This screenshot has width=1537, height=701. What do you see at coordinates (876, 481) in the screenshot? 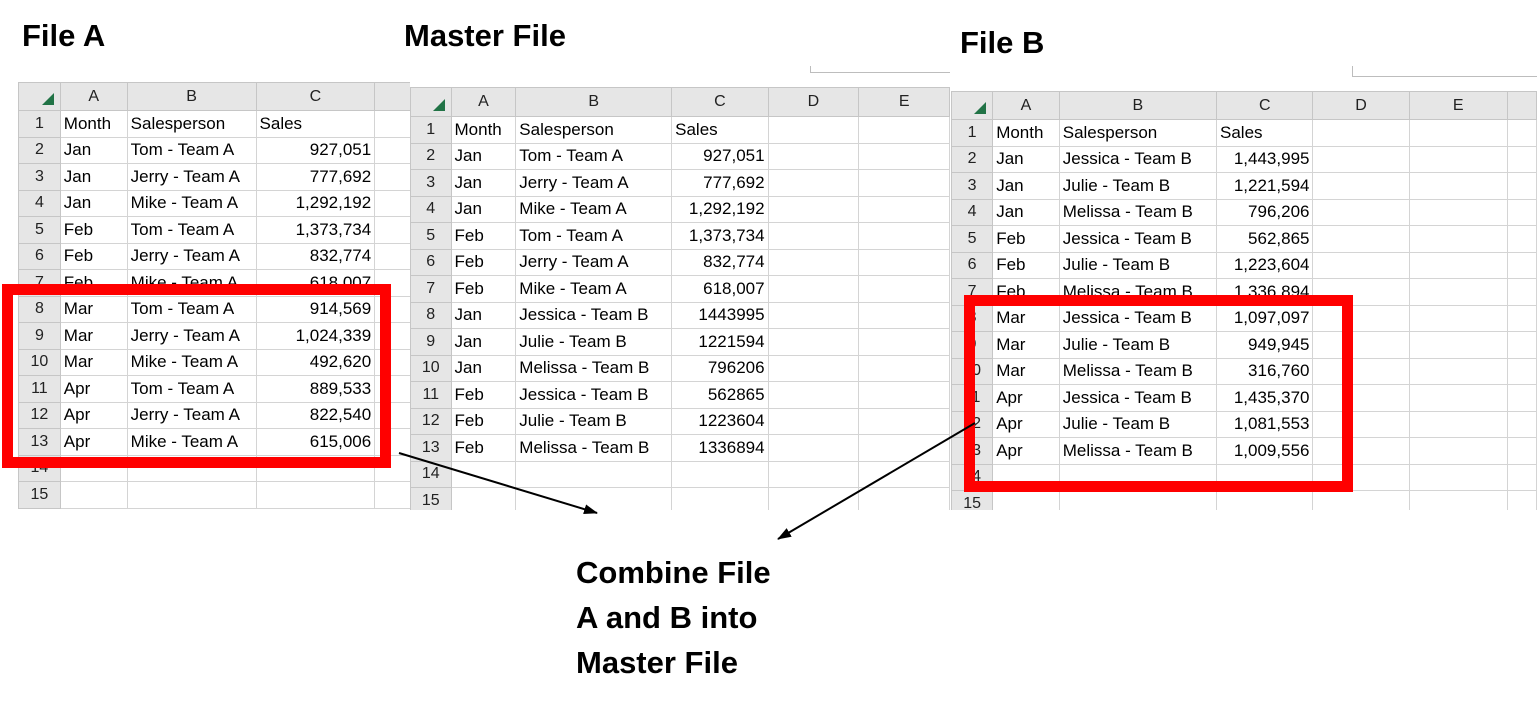
I see `arrow-from-file-b` at bounding box center [876, 481].